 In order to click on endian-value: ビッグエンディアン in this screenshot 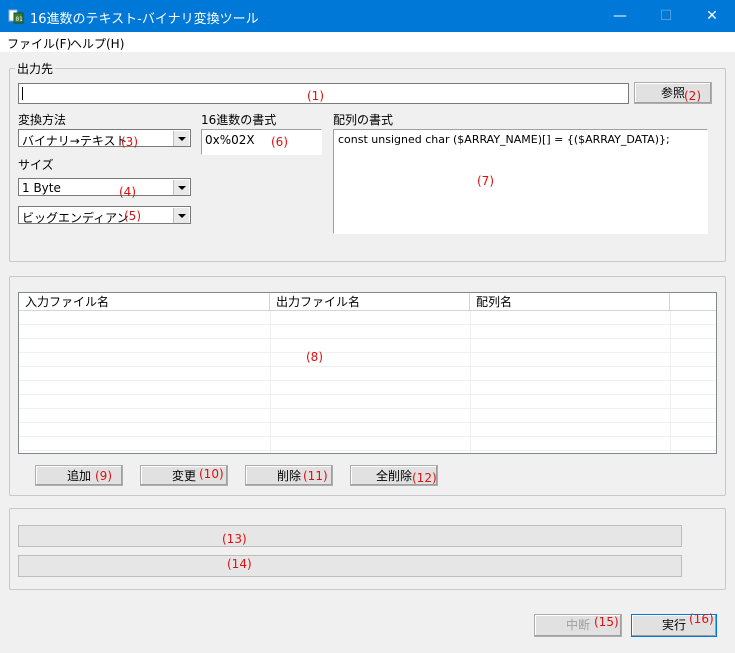, I will do `click(75, 218)`.